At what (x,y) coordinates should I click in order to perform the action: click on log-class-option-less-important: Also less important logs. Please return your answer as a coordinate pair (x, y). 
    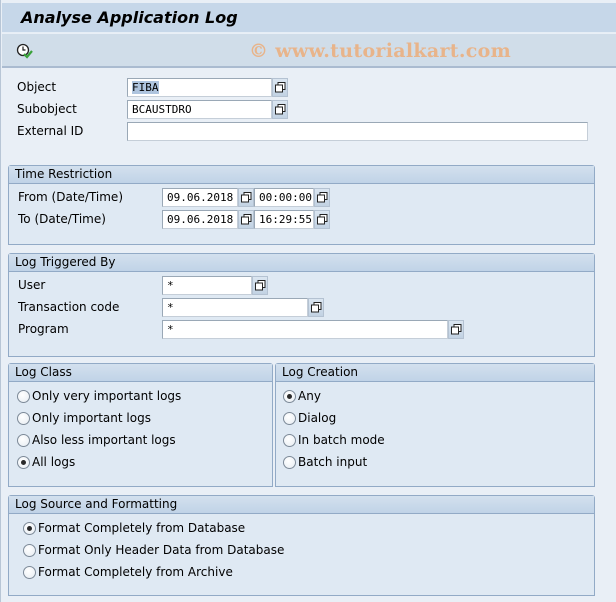
    Looking at the image, I should click on (96, 440).